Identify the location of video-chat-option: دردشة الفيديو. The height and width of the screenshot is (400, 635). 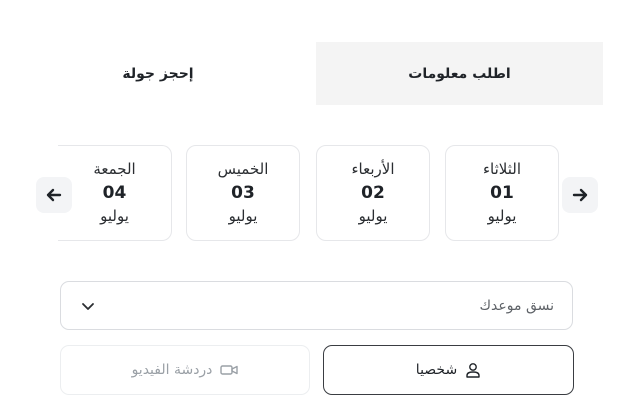
(185, 370).